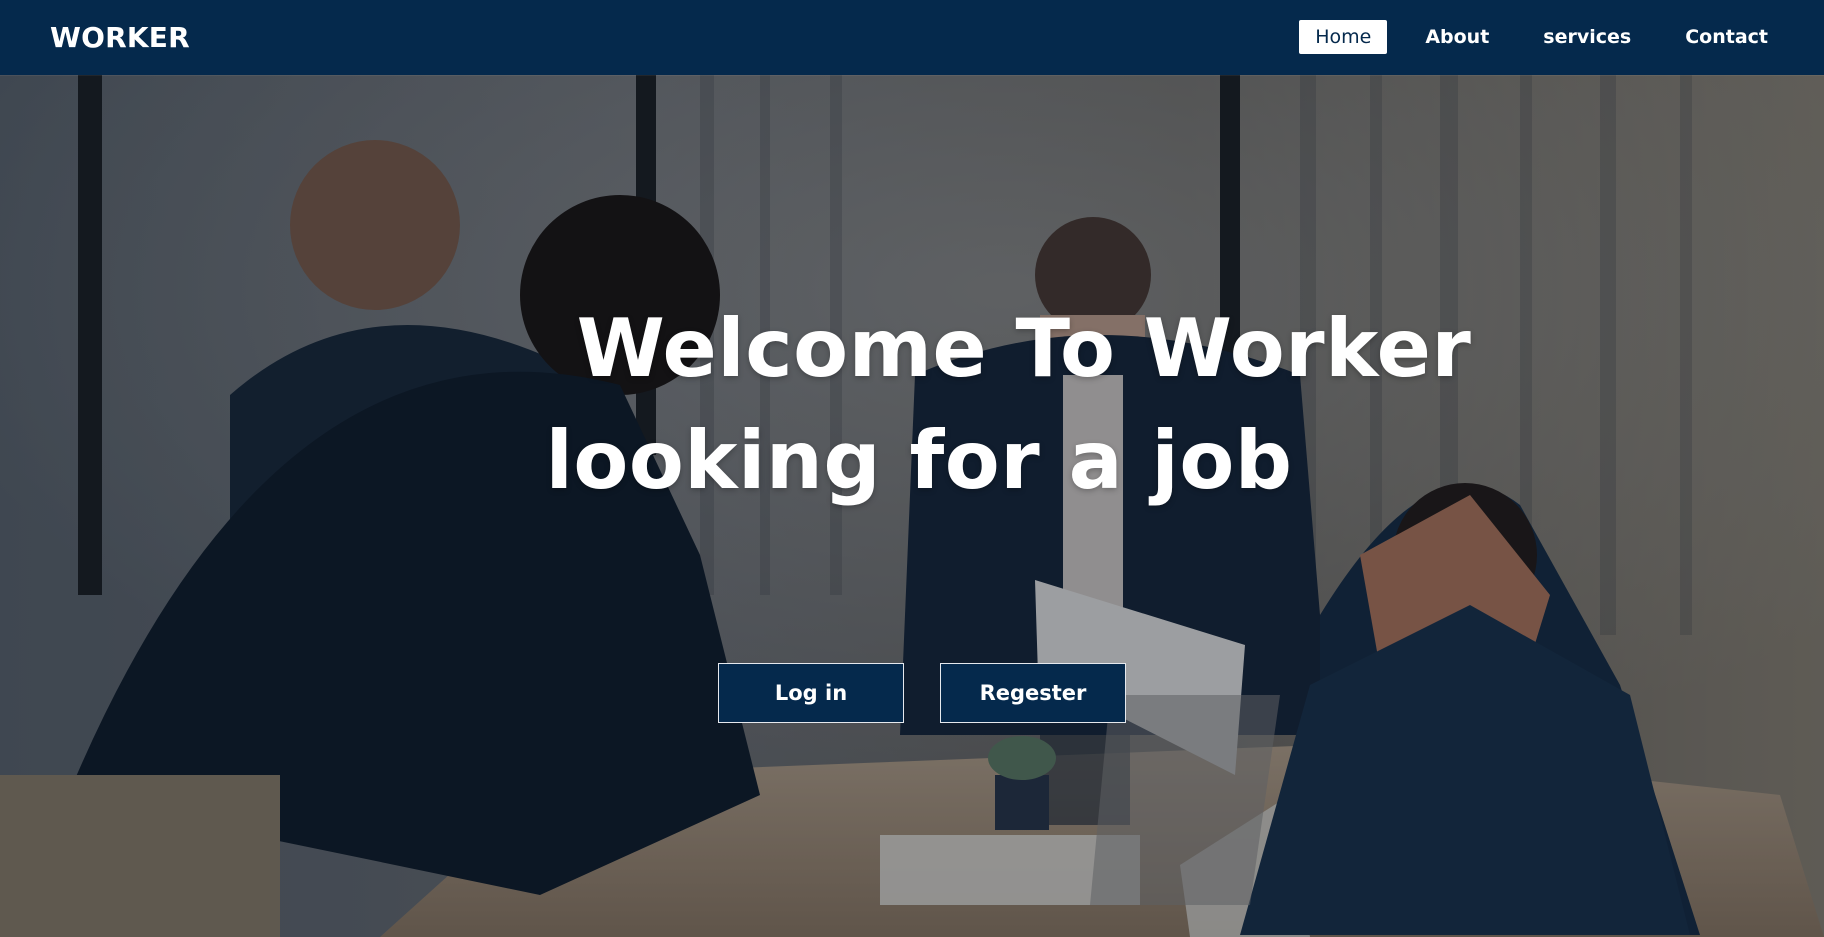  What do you see at coordinates (919, 460) in the screenshot?
I see `hero-title-line-2: looking for a job` at bounding box center [919, 460].